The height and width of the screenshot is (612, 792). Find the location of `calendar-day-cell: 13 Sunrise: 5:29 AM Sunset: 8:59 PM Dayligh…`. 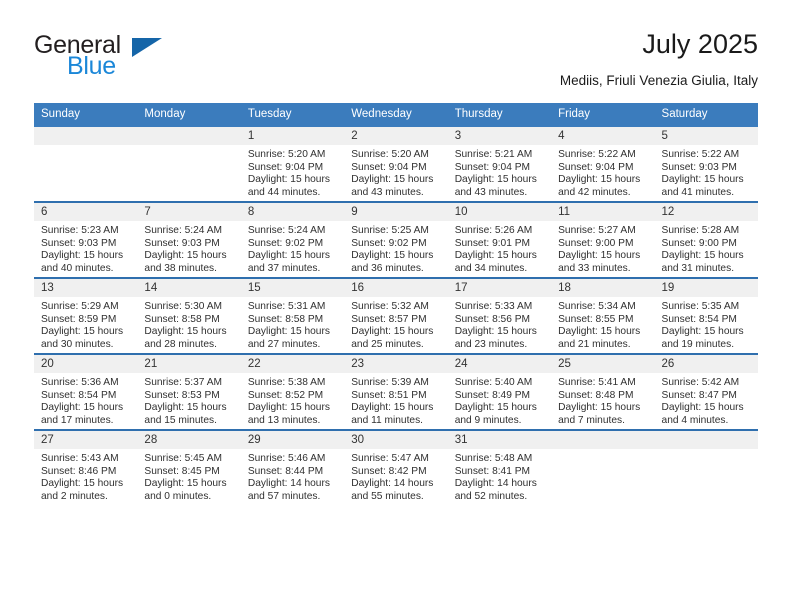

calendar-day-cell: 13 Sunrise: 5:29 AM Sunset: 8:59 PM Dayligh… is located at coordinates (86, 315).